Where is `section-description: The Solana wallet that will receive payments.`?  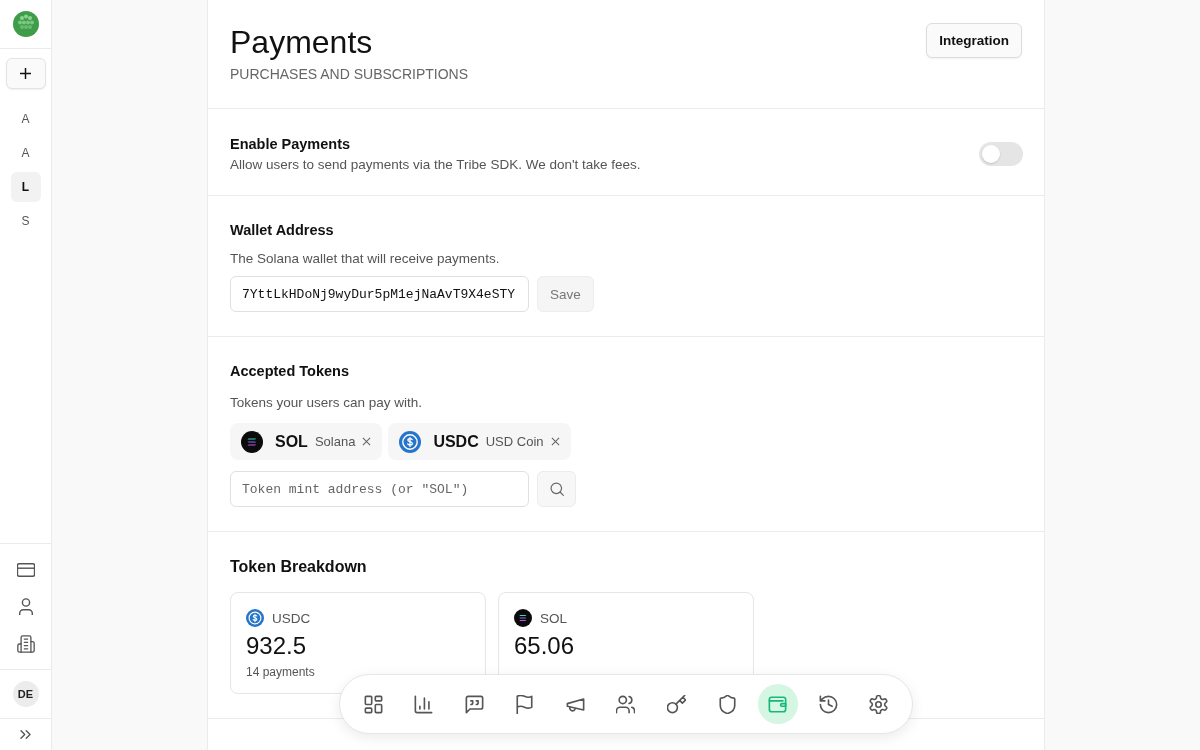 section-description: The Solana wallet that will receive payments. is located at coordinates (365, 259).